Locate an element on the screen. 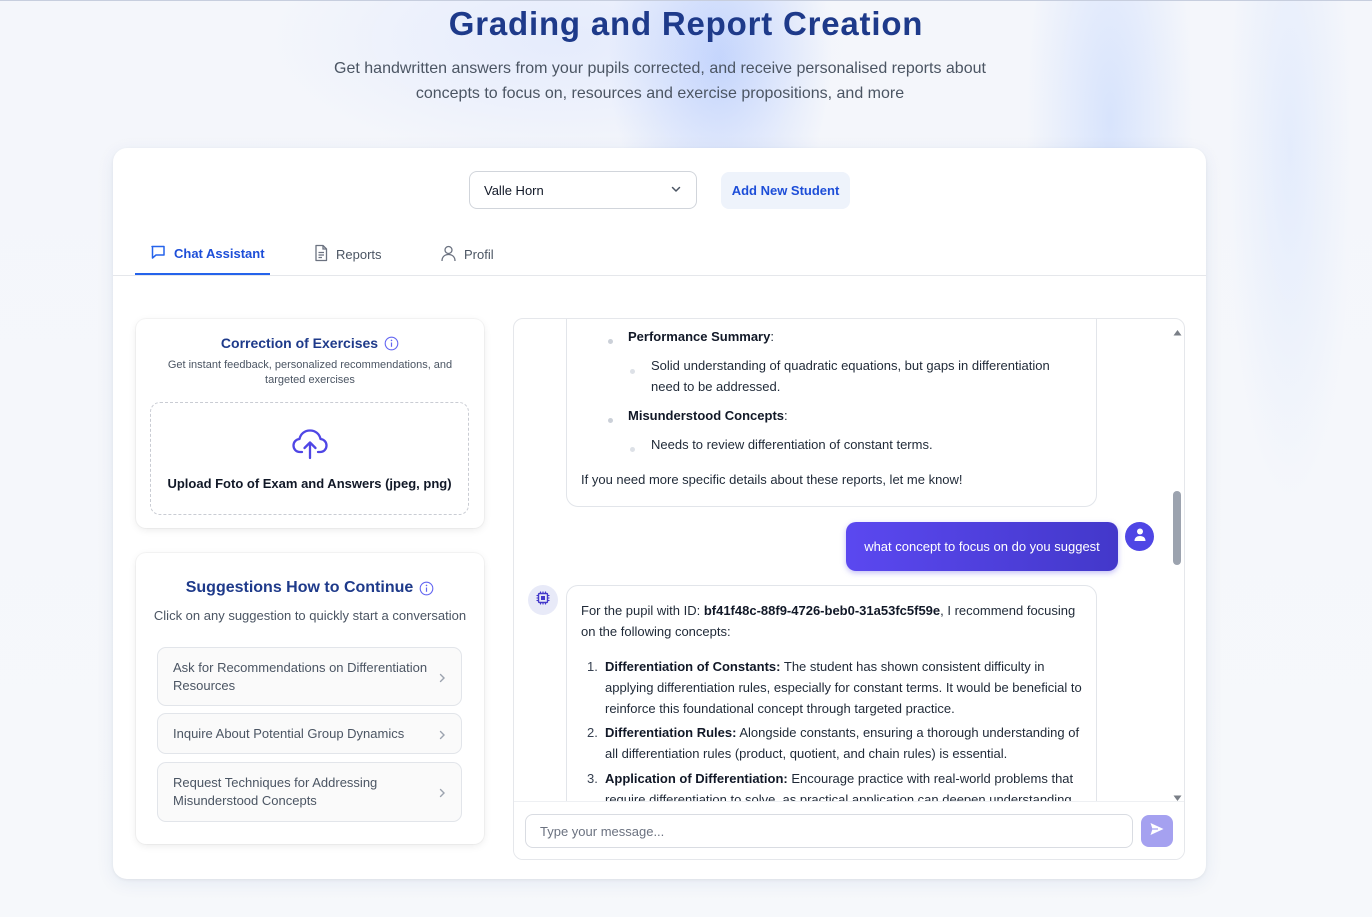 The image size is (1372, 917). user-message: what concept to focus on do you suggest is located at coordinates (982, 546).